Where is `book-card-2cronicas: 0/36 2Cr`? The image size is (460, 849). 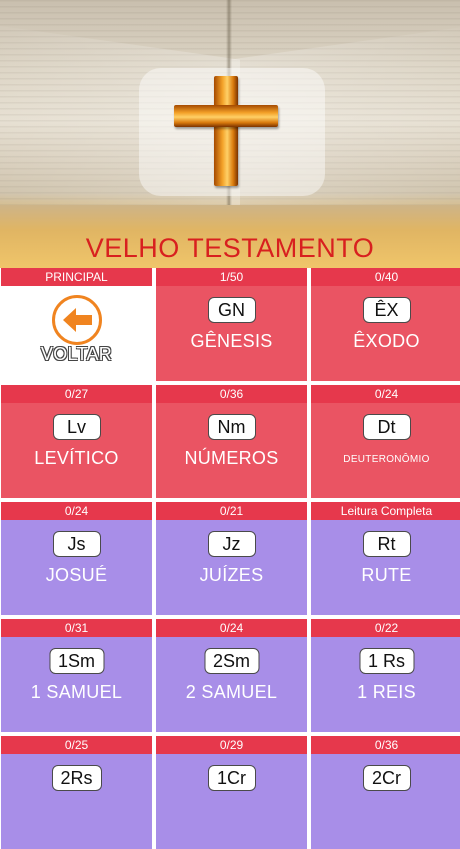
book-card-2cronicas: 0/36 2Cr is located at coordinates (385, 792).